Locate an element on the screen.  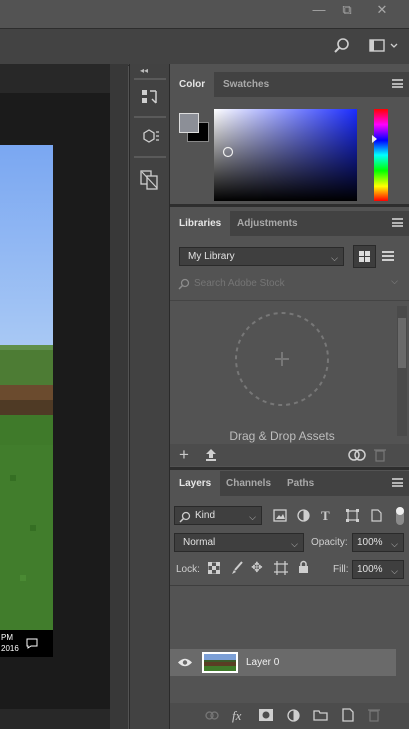
smart-object-filter-icon is located at coordinates (376, 515).